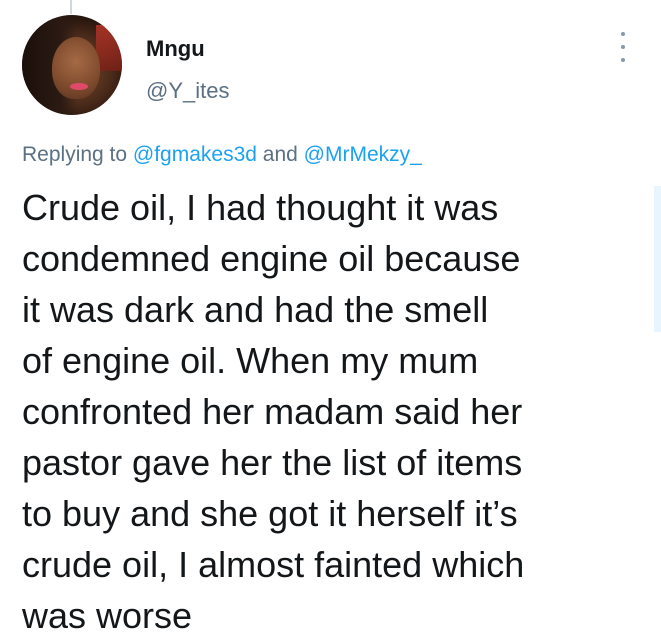  Describe the element at coordinates (260, 207) in the screenshot. I see `tweet-text-line: Crude oil, I had thought it was` at that location.